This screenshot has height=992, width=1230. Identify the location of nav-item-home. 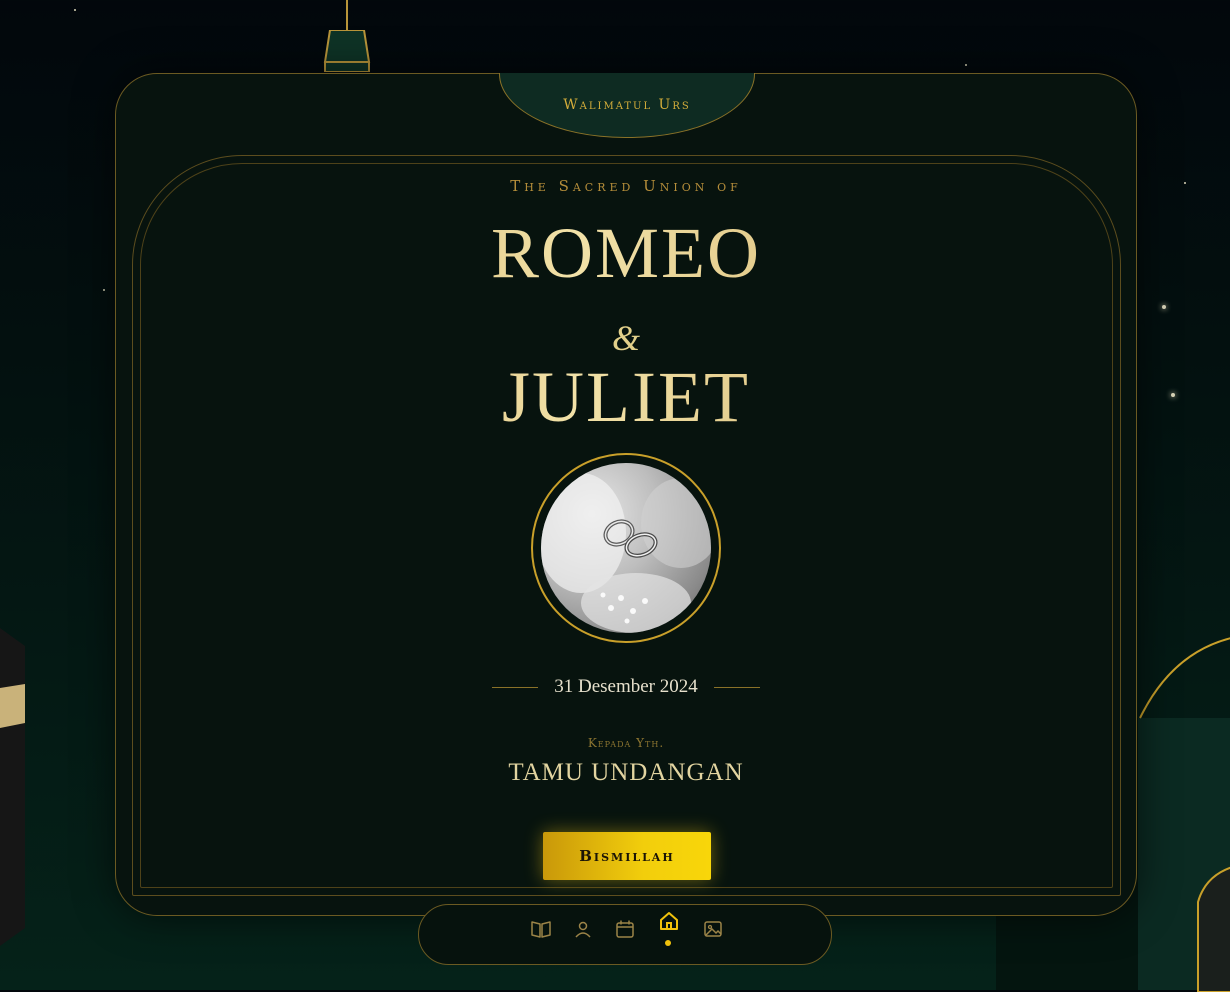
(669, 921).